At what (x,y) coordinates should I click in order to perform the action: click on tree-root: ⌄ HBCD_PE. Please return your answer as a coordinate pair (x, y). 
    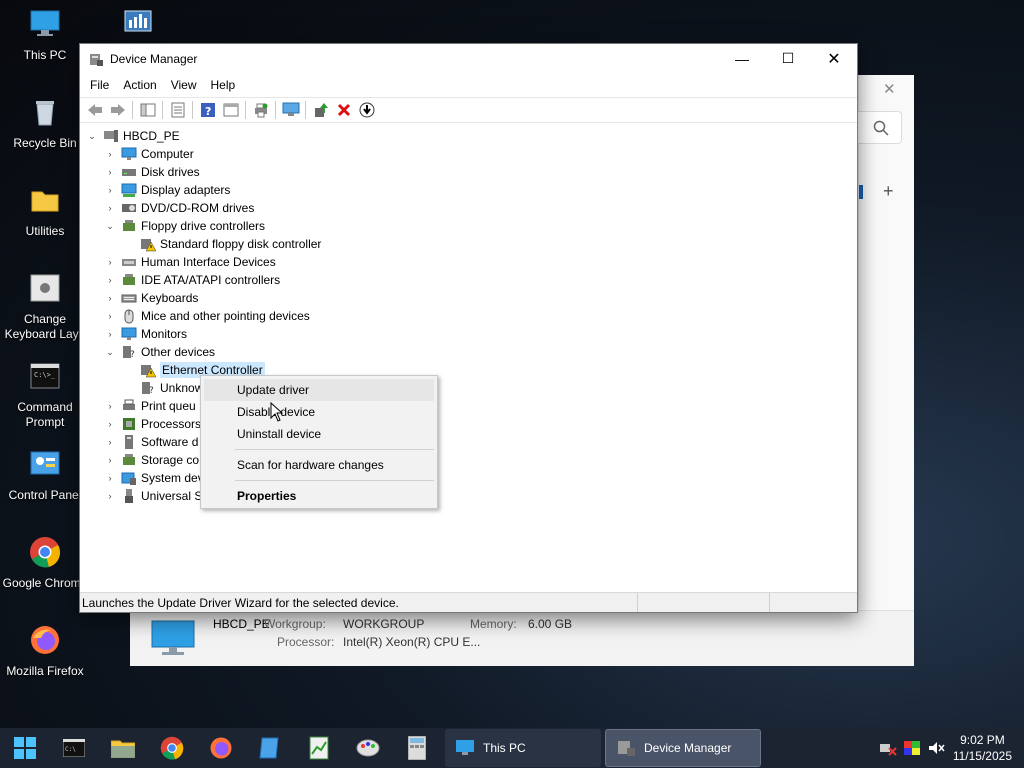
    Looking at the image, I should click on (132, 136).